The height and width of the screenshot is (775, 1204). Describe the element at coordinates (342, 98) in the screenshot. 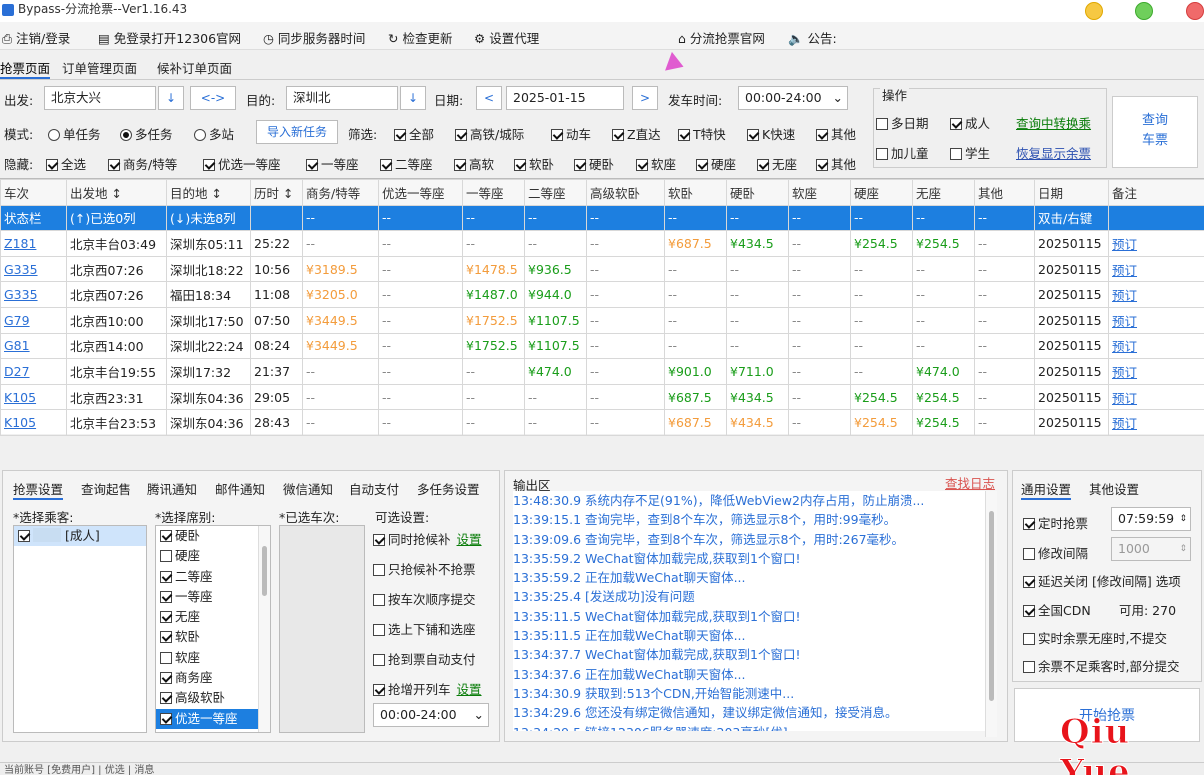

I see `to-input: 深圳北` at that location.